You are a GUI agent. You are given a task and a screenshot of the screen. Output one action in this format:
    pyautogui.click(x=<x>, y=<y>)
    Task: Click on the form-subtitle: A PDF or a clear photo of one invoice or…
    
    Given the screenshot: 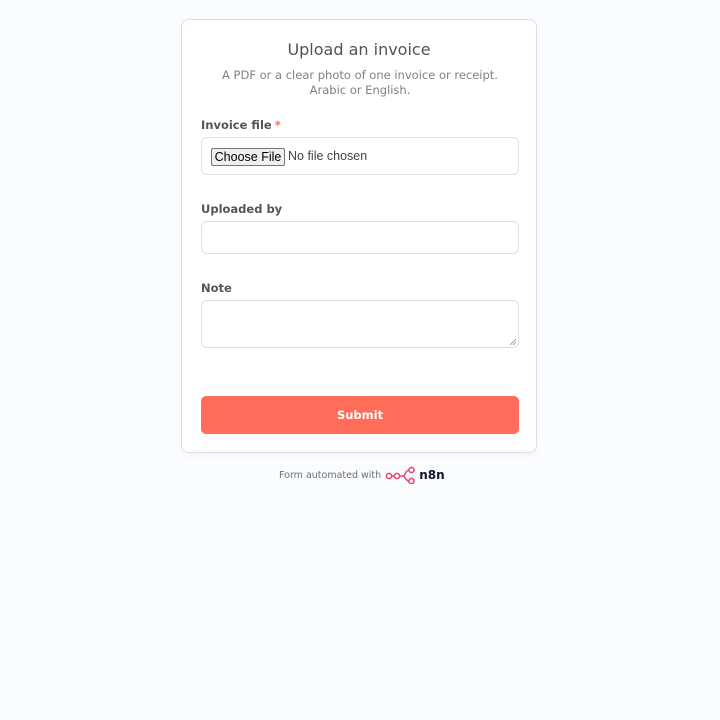 What is the action you would take?
    pyautogui.click(x=360, y=82)
    